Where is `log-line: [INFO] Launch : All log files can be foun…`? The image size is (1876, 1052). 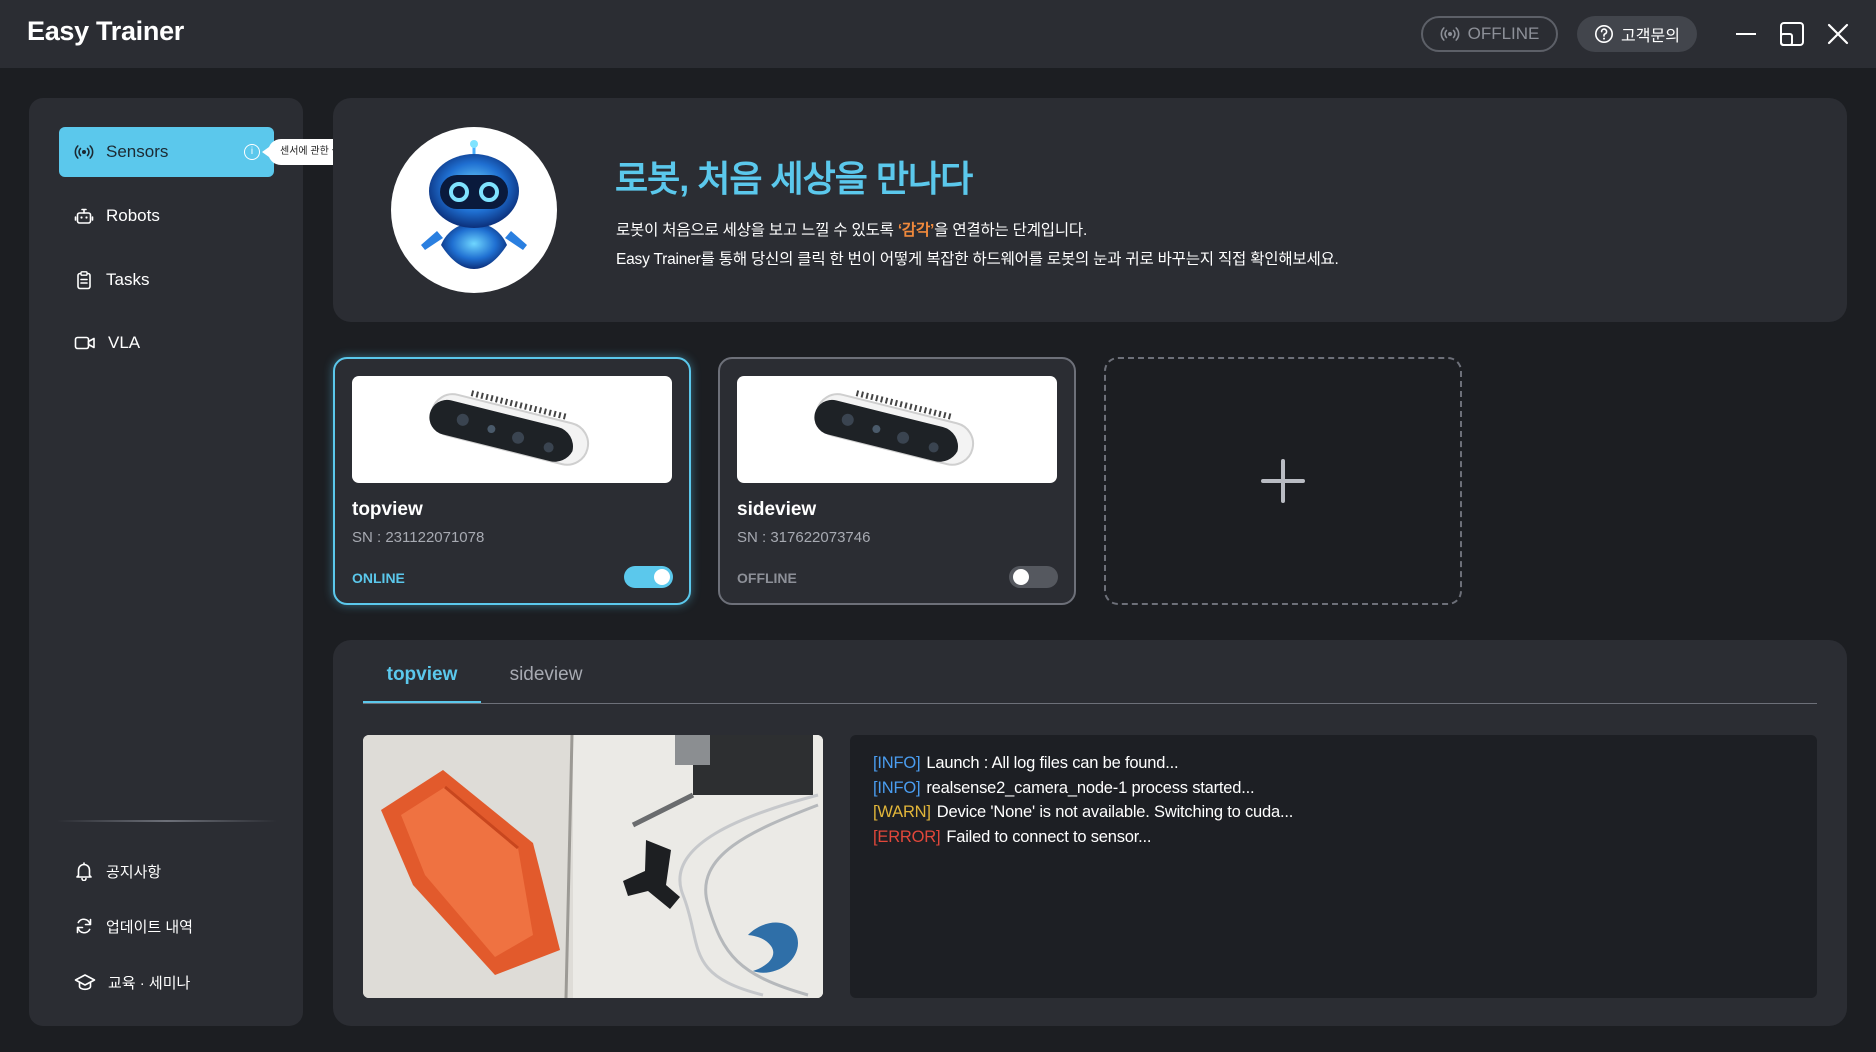
log-line: [INFO] Launch : All log files can be foun… is located at coordinates (1333, 763).